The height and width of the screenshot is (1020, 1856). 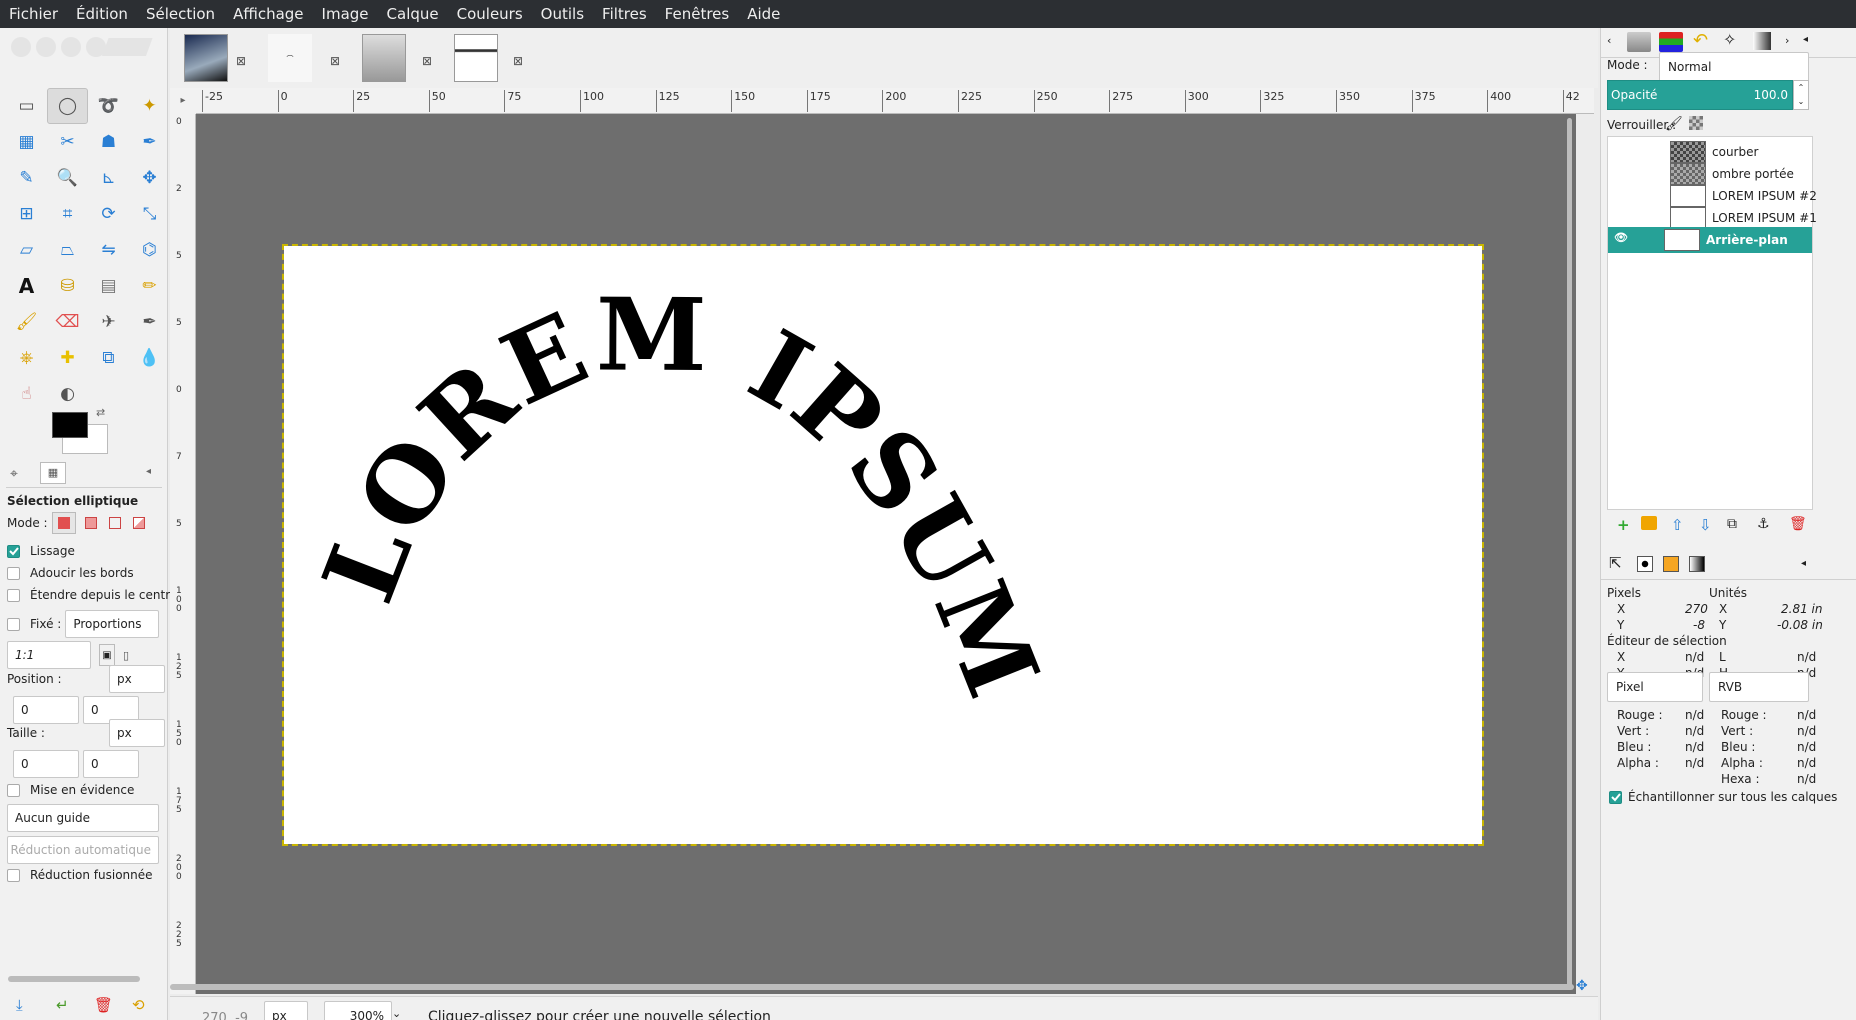 What do you see at coordinates (345, 14) in the screenshot?
I see `menu-image: Image` at bounding box center [345, 14].